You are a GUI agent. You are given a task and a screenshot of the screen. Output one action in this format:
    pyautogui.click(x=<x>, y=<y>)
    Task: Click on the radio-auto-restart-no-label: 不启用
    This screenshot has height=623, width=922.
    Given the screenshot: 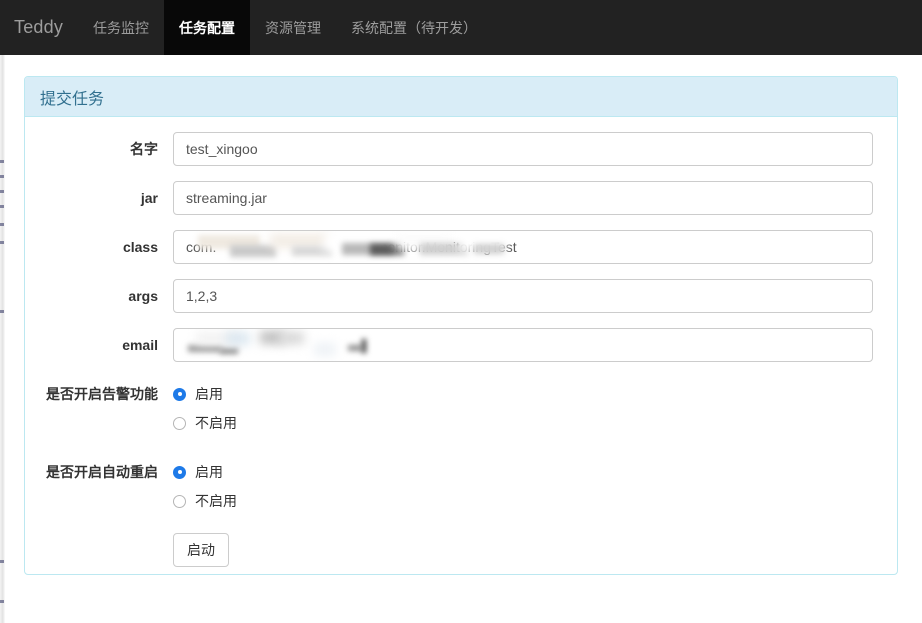 What is the action you would take?
    pyautogui.click(x=216, y=501)
    